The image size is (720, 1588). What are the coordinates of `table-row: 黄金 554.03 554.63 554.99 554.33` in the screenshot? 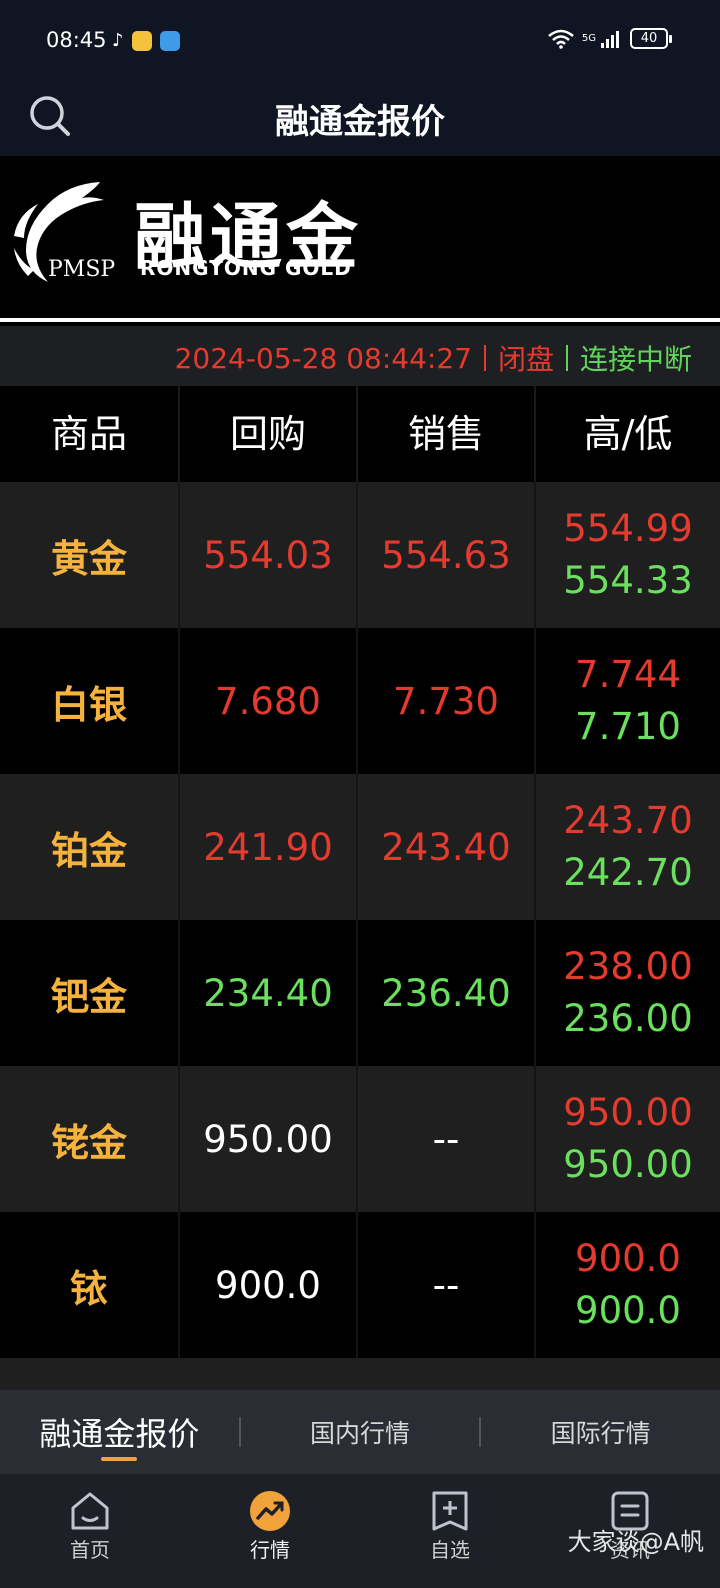 It's located at (360, 555).